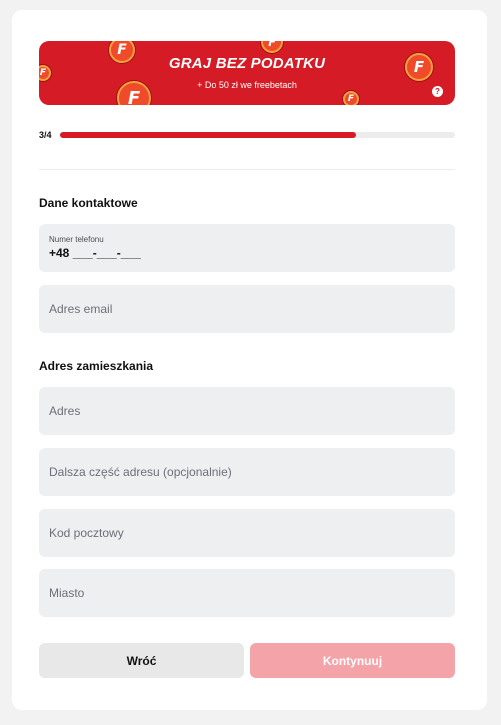 This screenshot has height=725, width=501. Describe the element at coordinates (247, 169) in the screenshot. I see `divider` at that location.